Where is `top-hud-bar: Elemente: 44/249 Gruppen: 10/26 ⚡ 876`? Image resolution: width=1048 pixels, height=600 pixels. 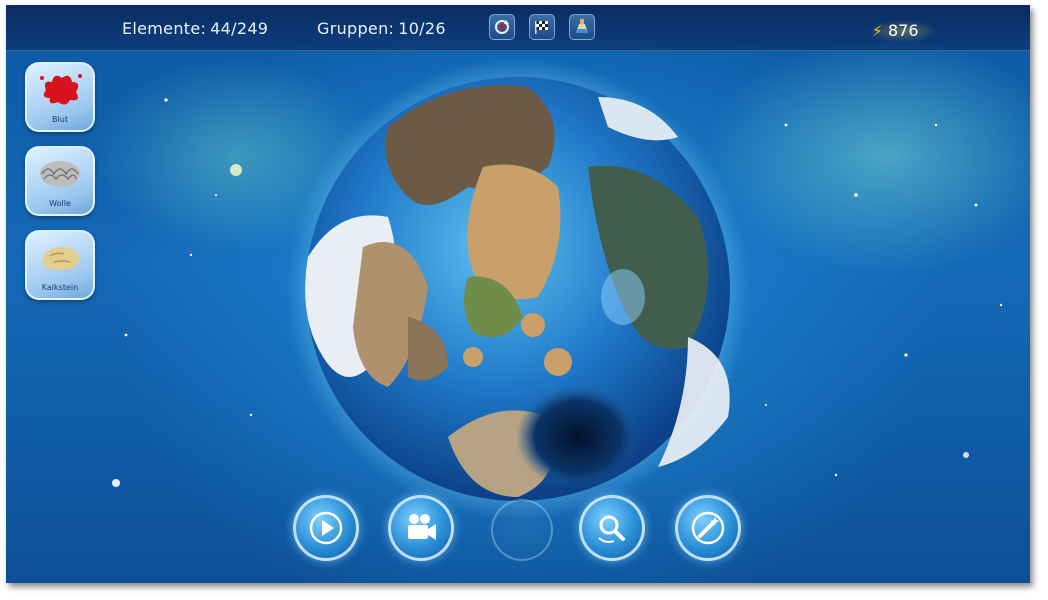
top-hud-bar: Elemente: 44/249 Gruppen: 10/26 ⚡ 876 is located at coordinates (518, 28).